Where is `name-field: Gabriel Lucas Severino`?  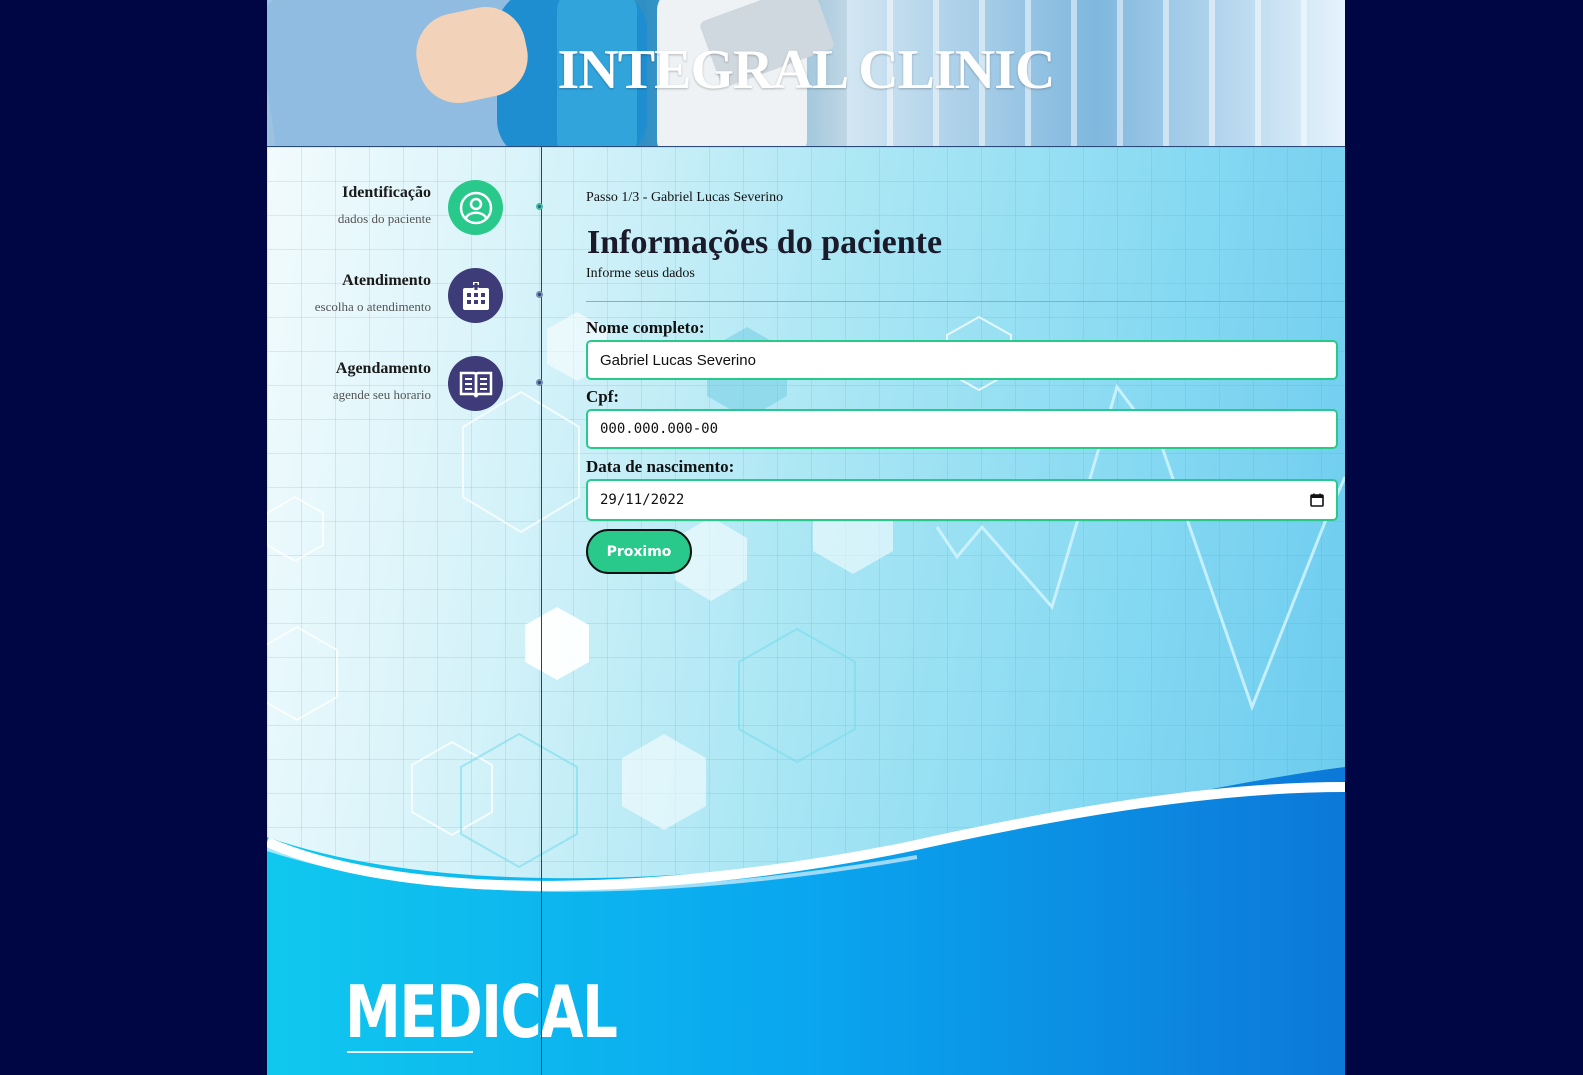 name-field: Gabriel Lucas Severino is located at coordinates (962, 360).